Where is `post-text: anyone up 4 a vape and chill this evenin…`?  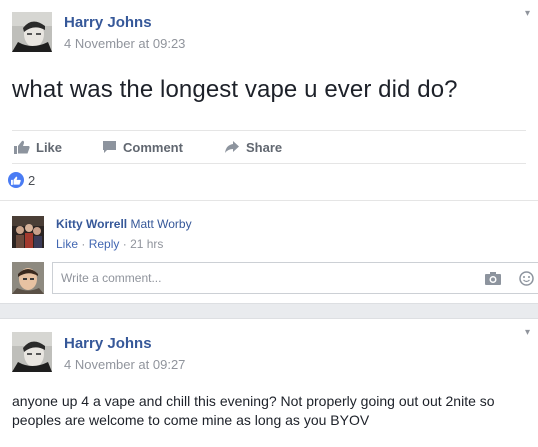 post-text: anyone up 4 a vape and chill this evenin… is located at coordinates (253, 410).